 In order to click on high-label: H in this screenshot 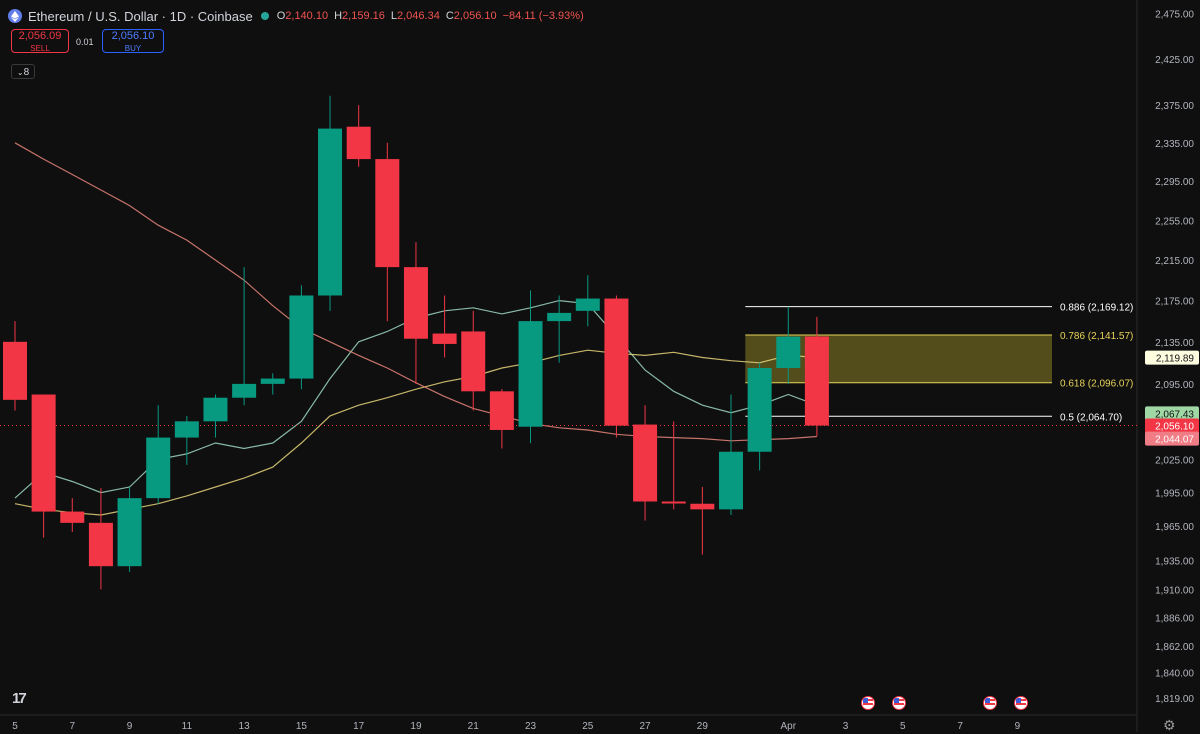, I will do `click(338, 16)`.